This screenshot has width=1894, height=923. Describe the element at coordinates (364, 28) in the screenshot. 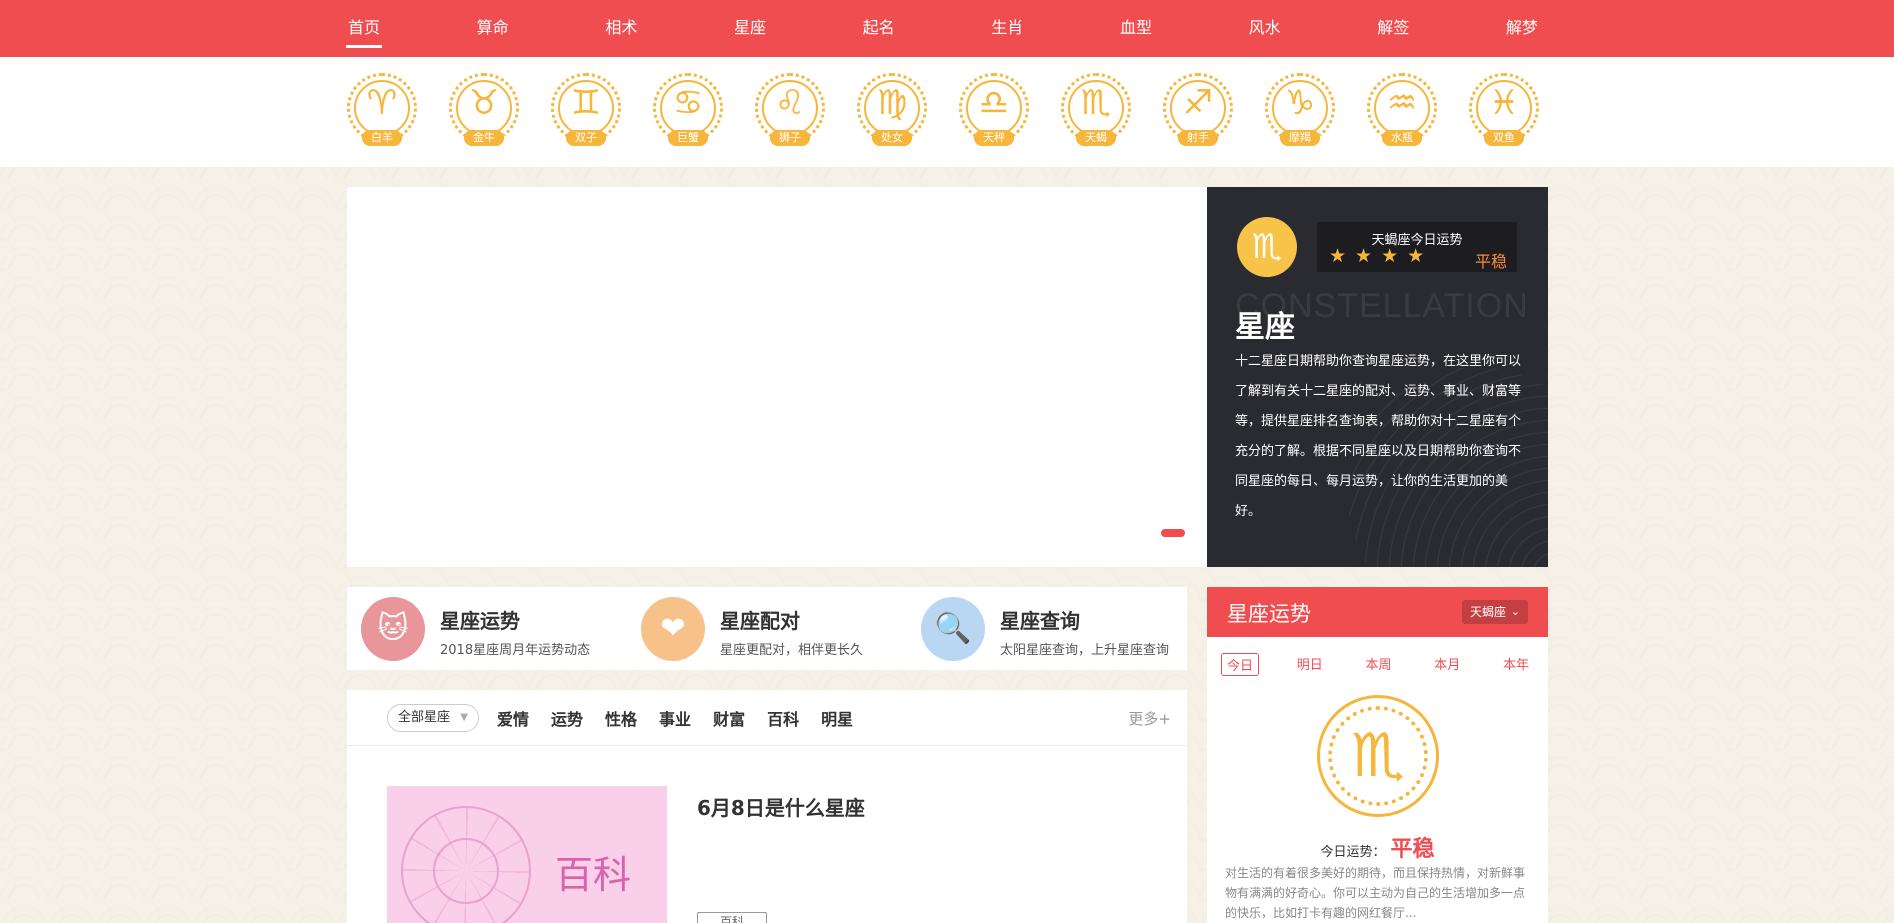

I see `nav-item: 首页` at that location.